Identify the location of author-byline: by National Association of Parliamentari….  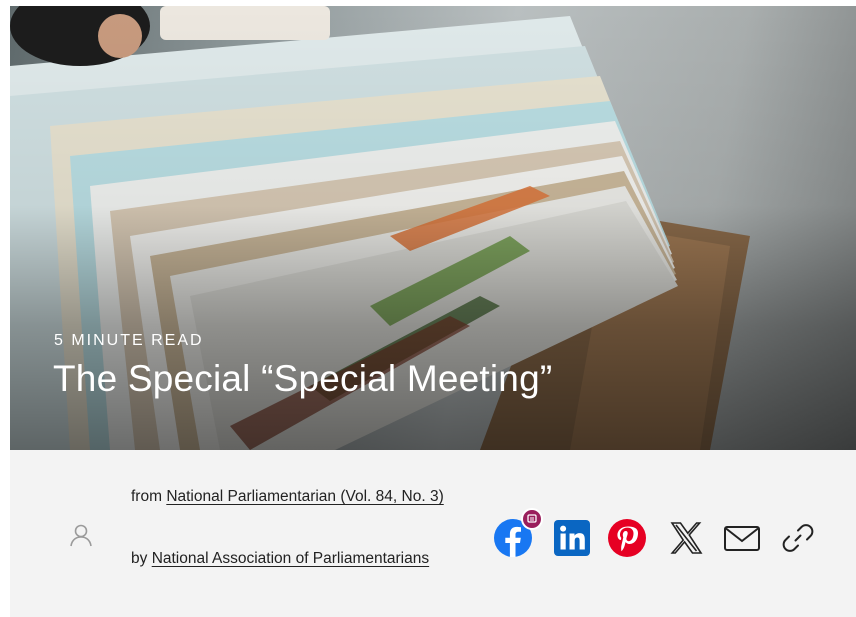
(291, 558).